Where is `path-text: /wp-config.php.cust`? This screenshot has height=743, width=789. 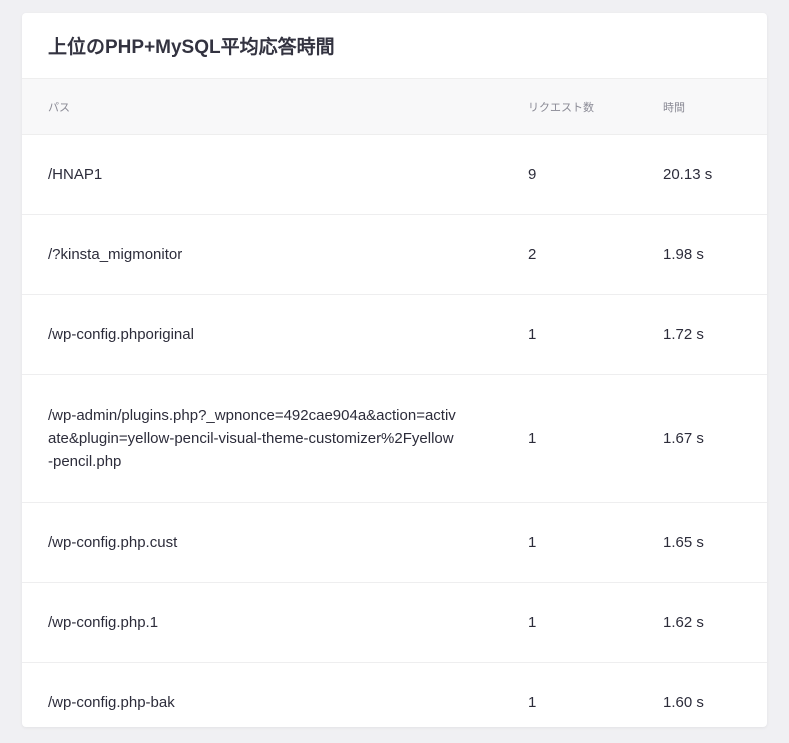 path-text: /wp-config.php.cust is located at coordinates (113, 542).